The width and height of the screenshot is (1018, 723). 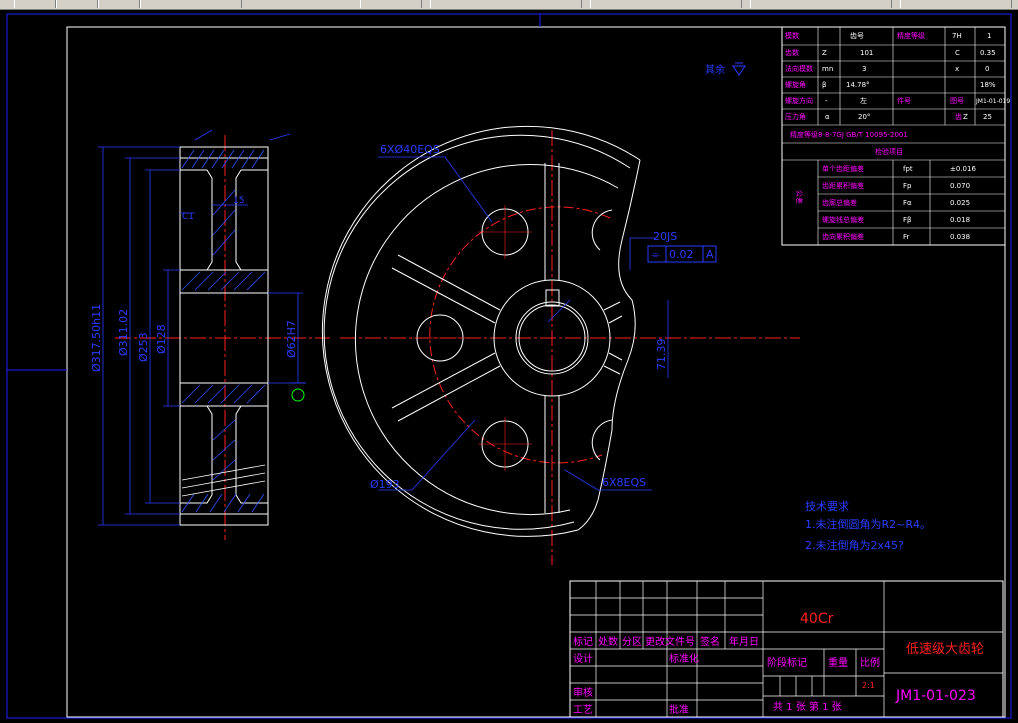 I want to click on copy-icon, so click(x=391, y=4).